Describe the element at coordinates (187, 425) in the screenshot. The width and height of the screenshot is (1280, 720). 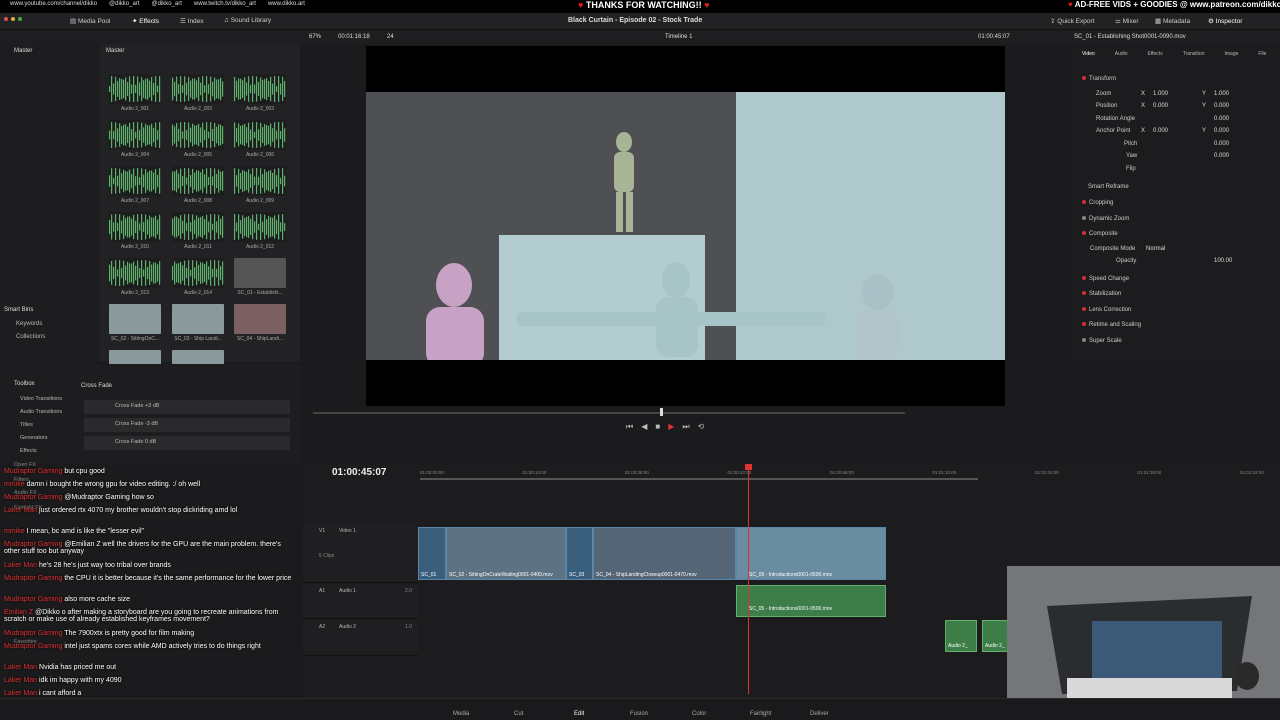
I see `transition-item: Cross Fade -3 dB` at that location.